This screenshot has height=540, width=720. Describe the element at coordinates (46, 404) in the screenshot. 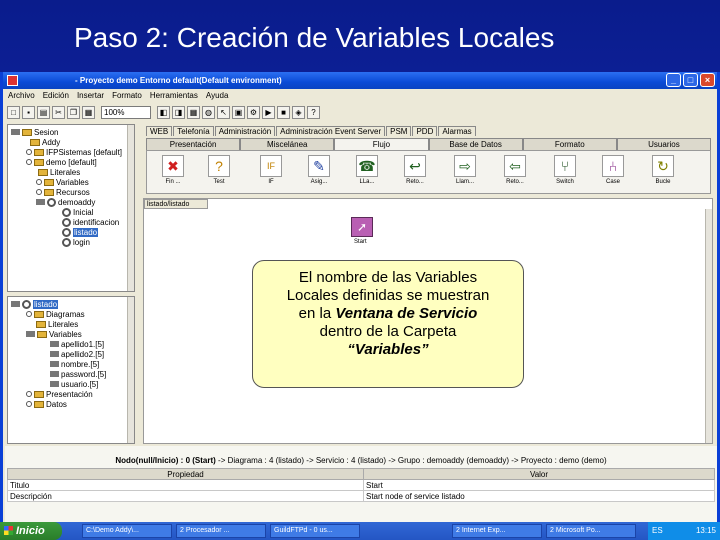

I see `tree-node-datos: Datos` at that location.